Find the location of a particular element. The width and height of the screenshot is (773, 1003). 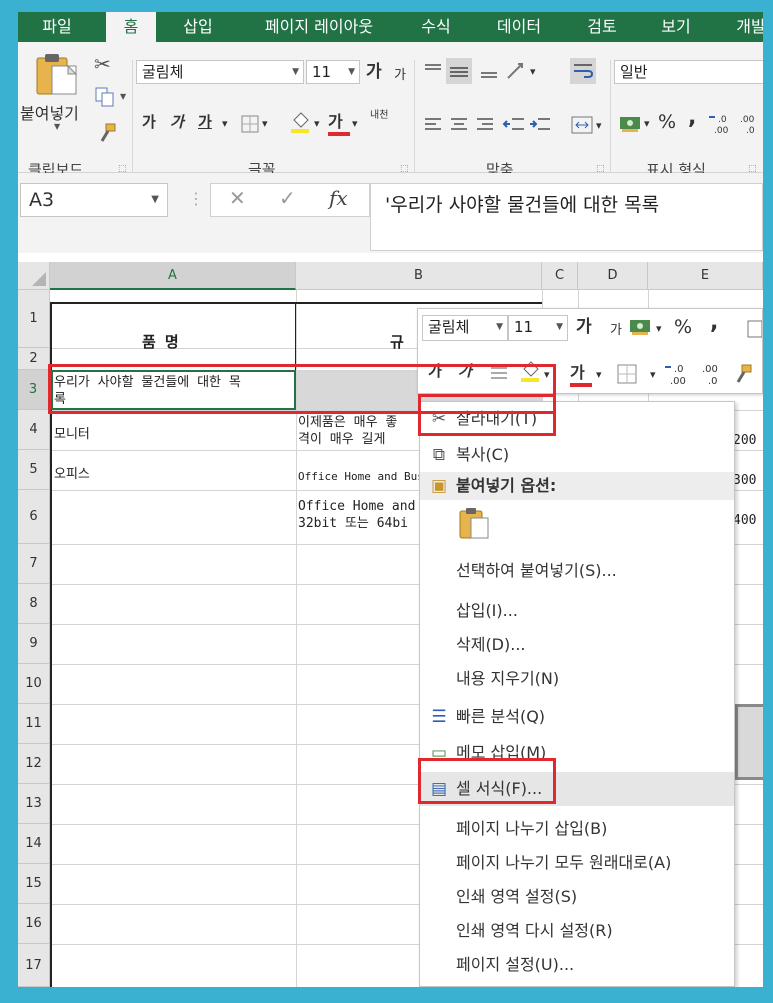

format-painter-icon is located at coordinates (107, 133).